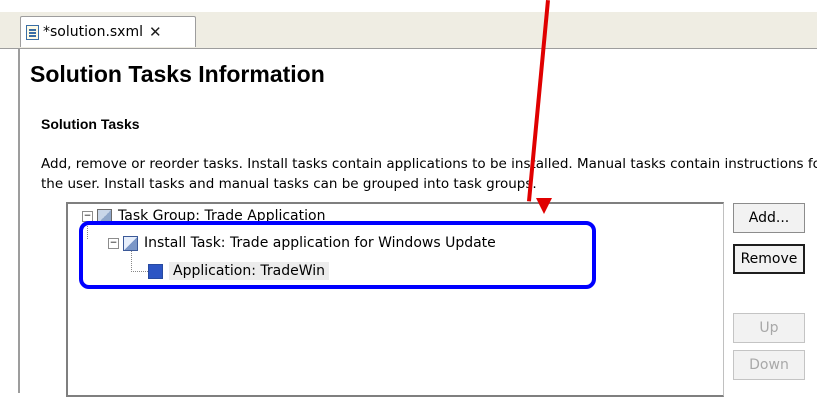 Image resolution: width=817 pixels, height=397 pixels. I want to click on editor-tab: *solution.sxml ✕, so click(108, 31).